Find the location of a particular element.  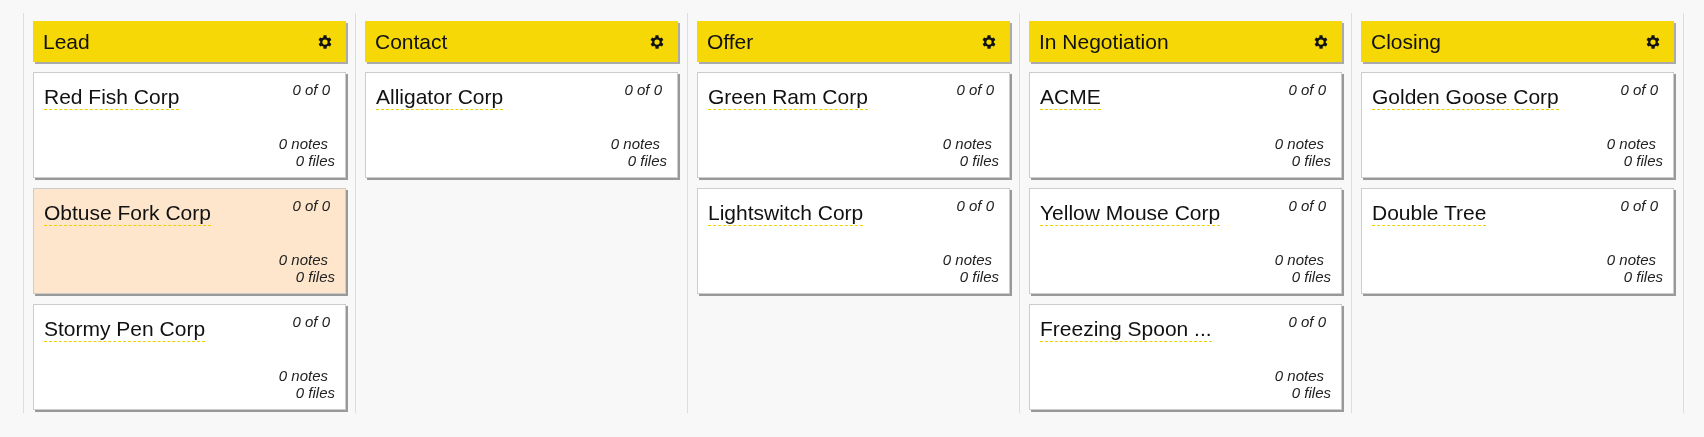

deal-card: Alligator Corp 0 of 0 0 notes 0 files is located at coordinates (521, 125).